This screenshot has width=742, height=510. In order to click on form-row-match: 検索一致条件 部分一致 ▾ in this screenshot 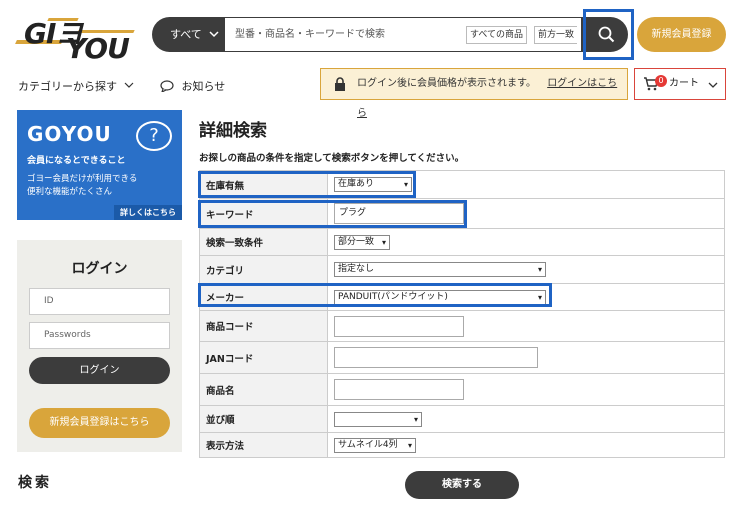, I will do `click(462, 242)`.